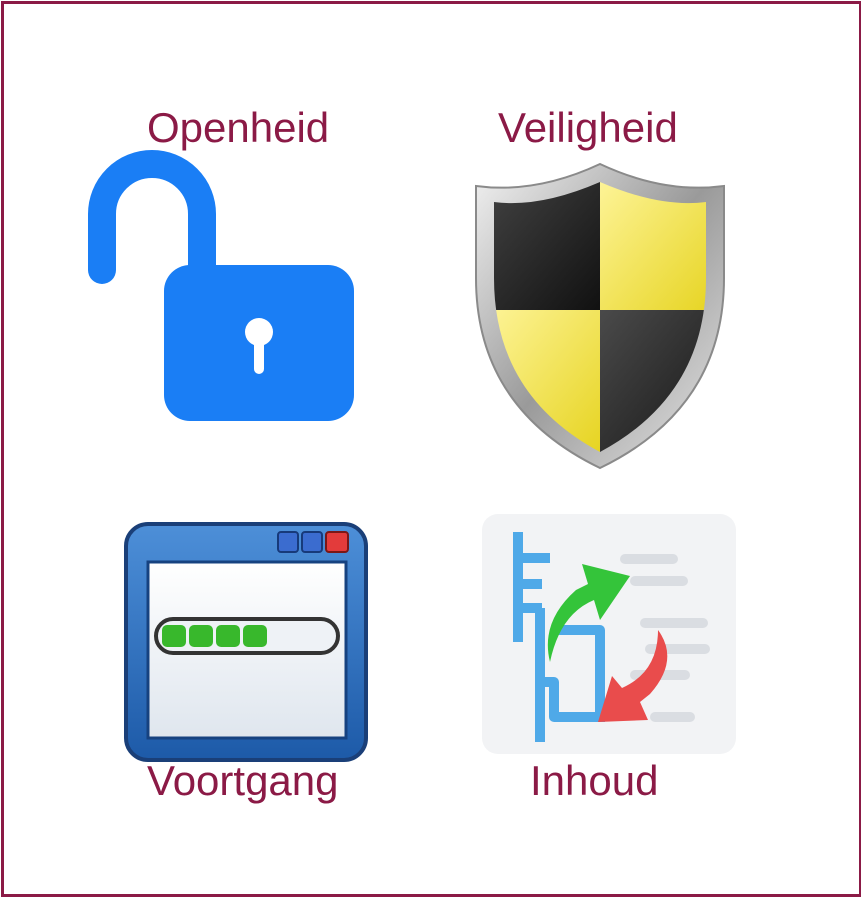 This screenshot has width=861, height=897. Describe the element at coordinates (600, 315) in the screenshot. I see `security-shield-icon` at that location.